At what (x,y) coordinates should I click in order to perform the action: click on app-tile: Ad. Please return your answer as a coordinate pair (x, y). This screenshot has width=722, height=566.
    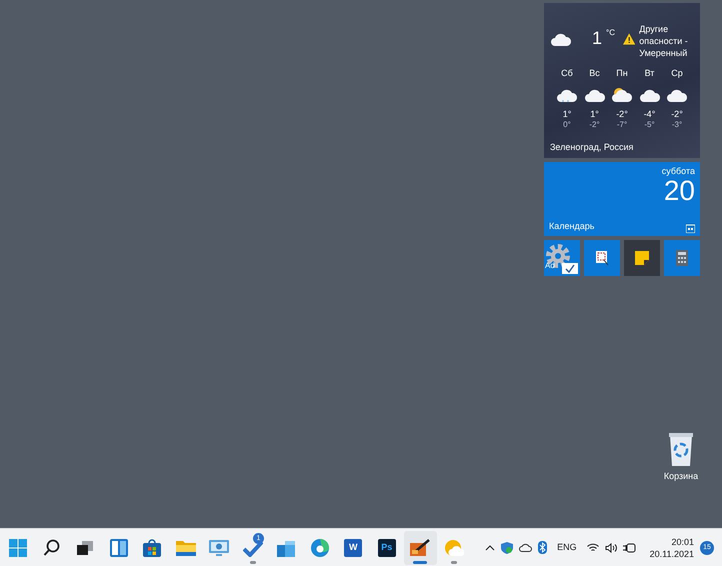
    Looking at the image, I should click on (562, 258).